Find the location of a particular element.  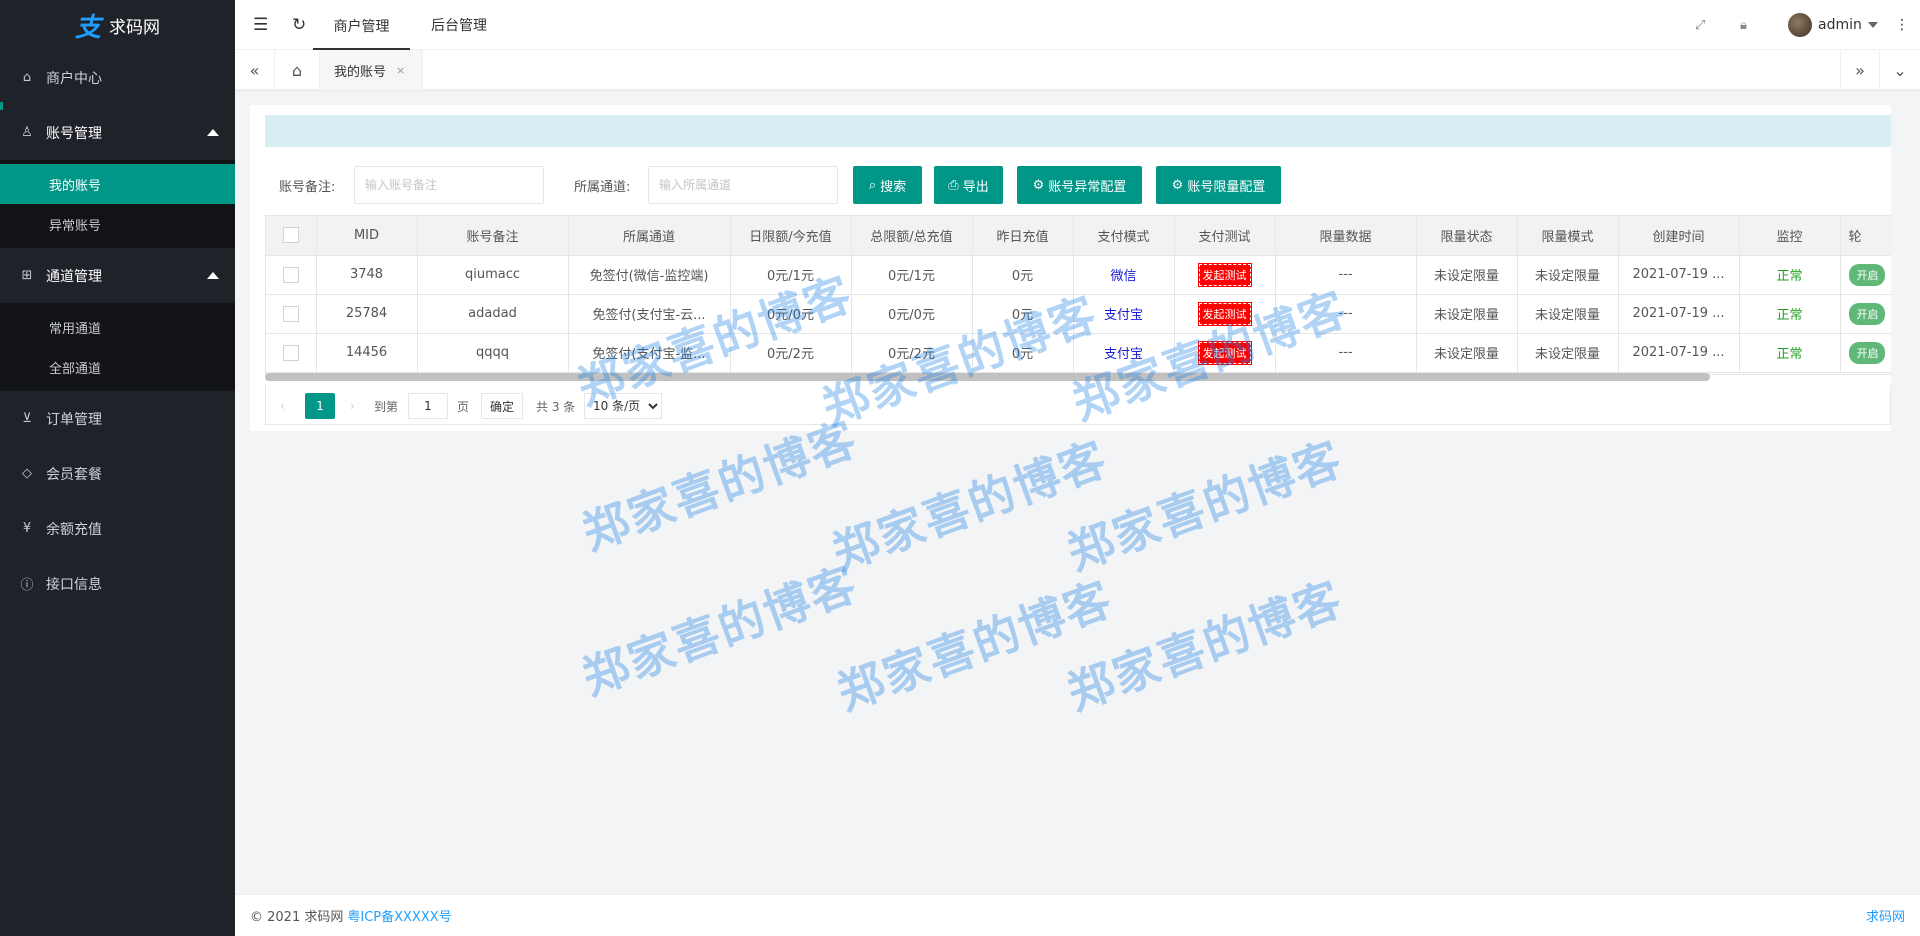

export-button: ⎙ 导出 is located at coordinates (968, 185).